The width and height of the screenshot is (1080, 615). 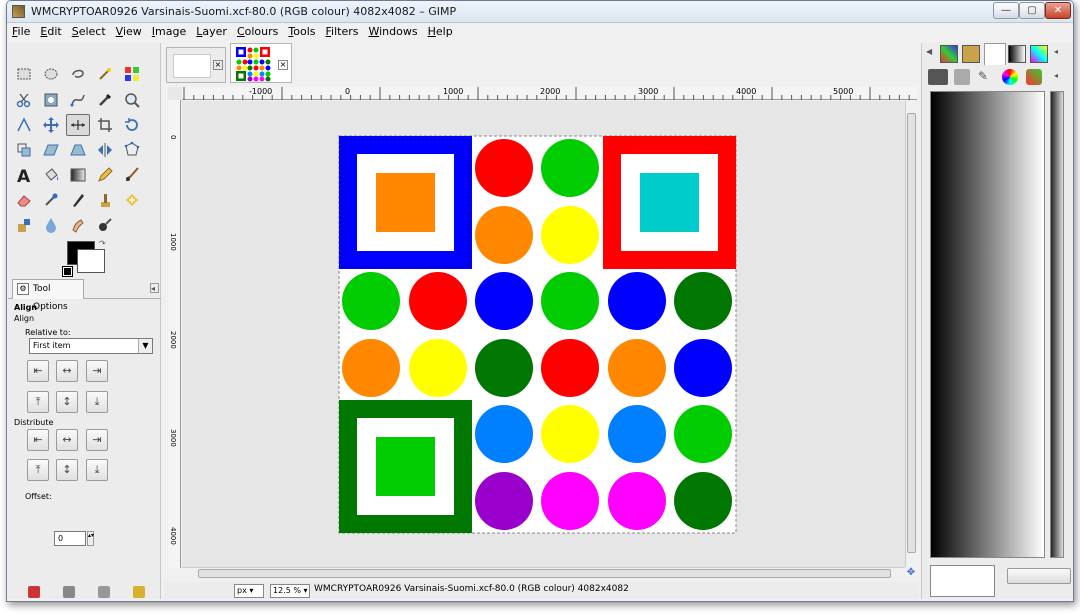 What do you see at coordinates (132, 175) in the screenshot?
I see `paintbrush-tool-icon` at bounding box center [132, 175].